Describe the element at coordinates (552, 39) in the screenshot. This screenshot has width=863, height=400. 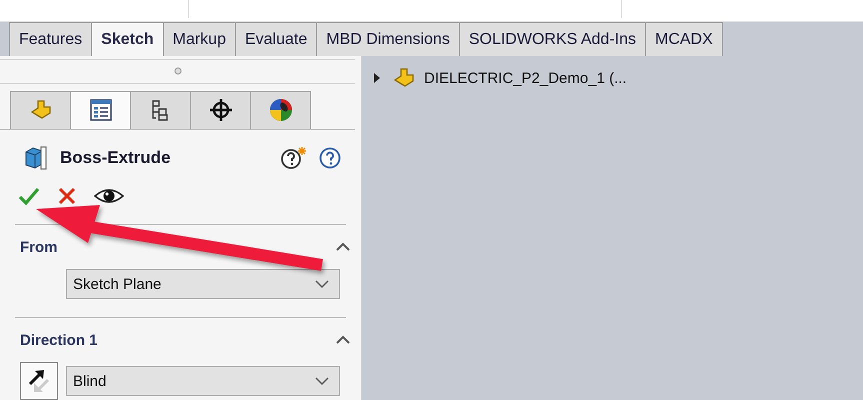
I see `ribbon-tab: SOLIDWORKS Add-Ins` at that location.